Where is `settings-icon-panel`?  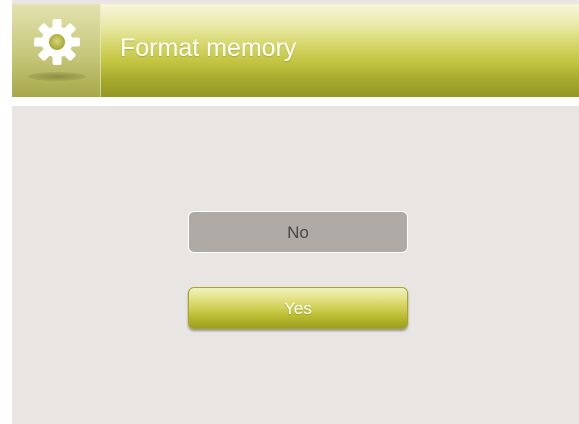
settings-icon-panel is located at coordinates (56, 50).